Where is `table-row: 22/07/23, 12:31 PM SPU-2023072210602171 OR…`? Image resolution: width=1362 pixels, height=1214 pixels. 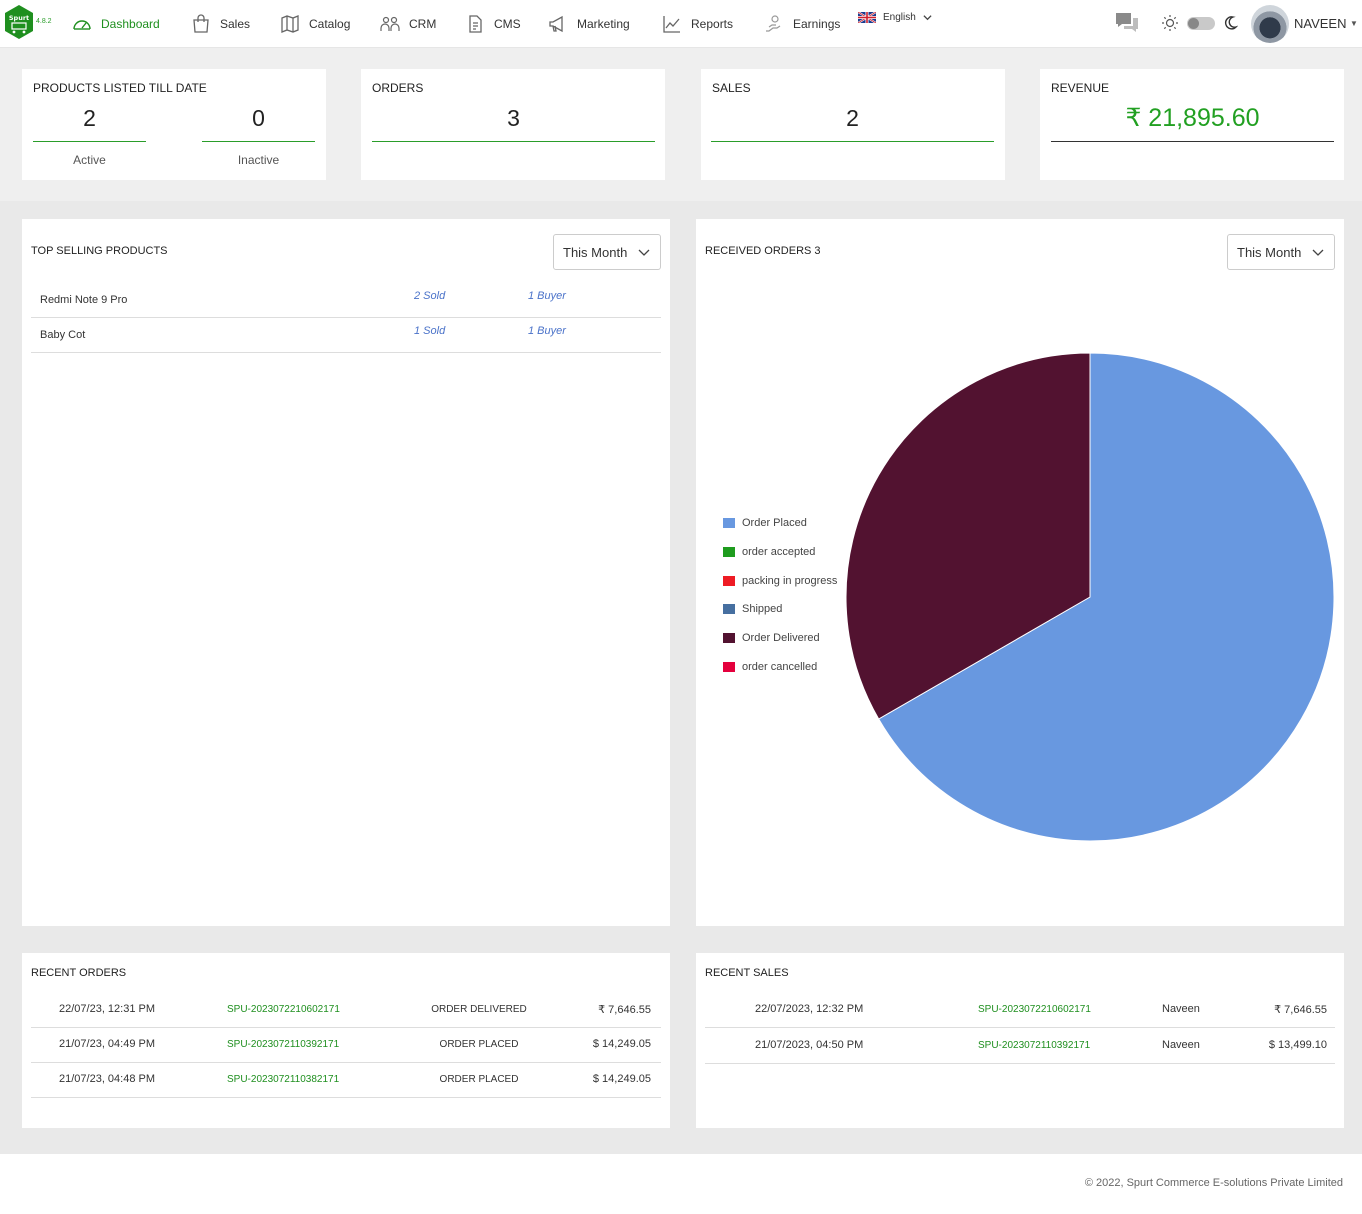
table-row: 22/07/23, 12:31 PM SPU-2023072210602171 OR… is located at coordinates (346, 1010).